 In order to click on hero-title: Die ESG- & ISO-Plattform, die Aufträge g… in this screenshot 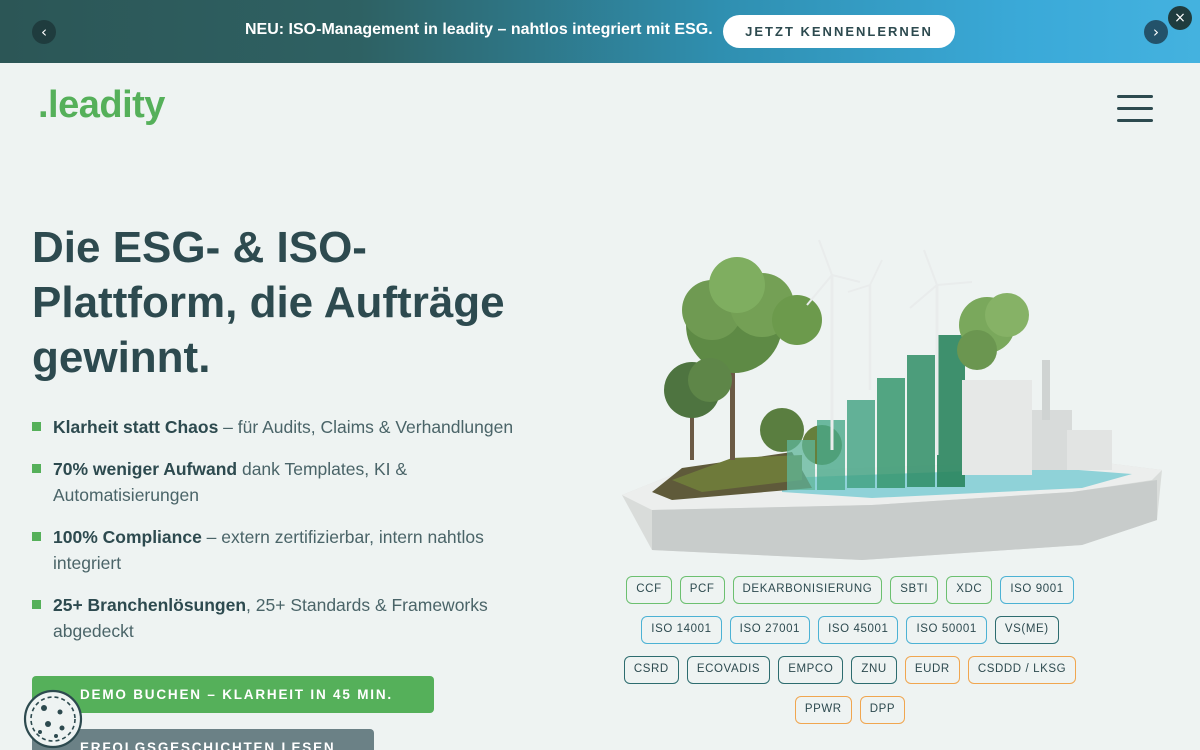, I will do `click(268, 302)`.